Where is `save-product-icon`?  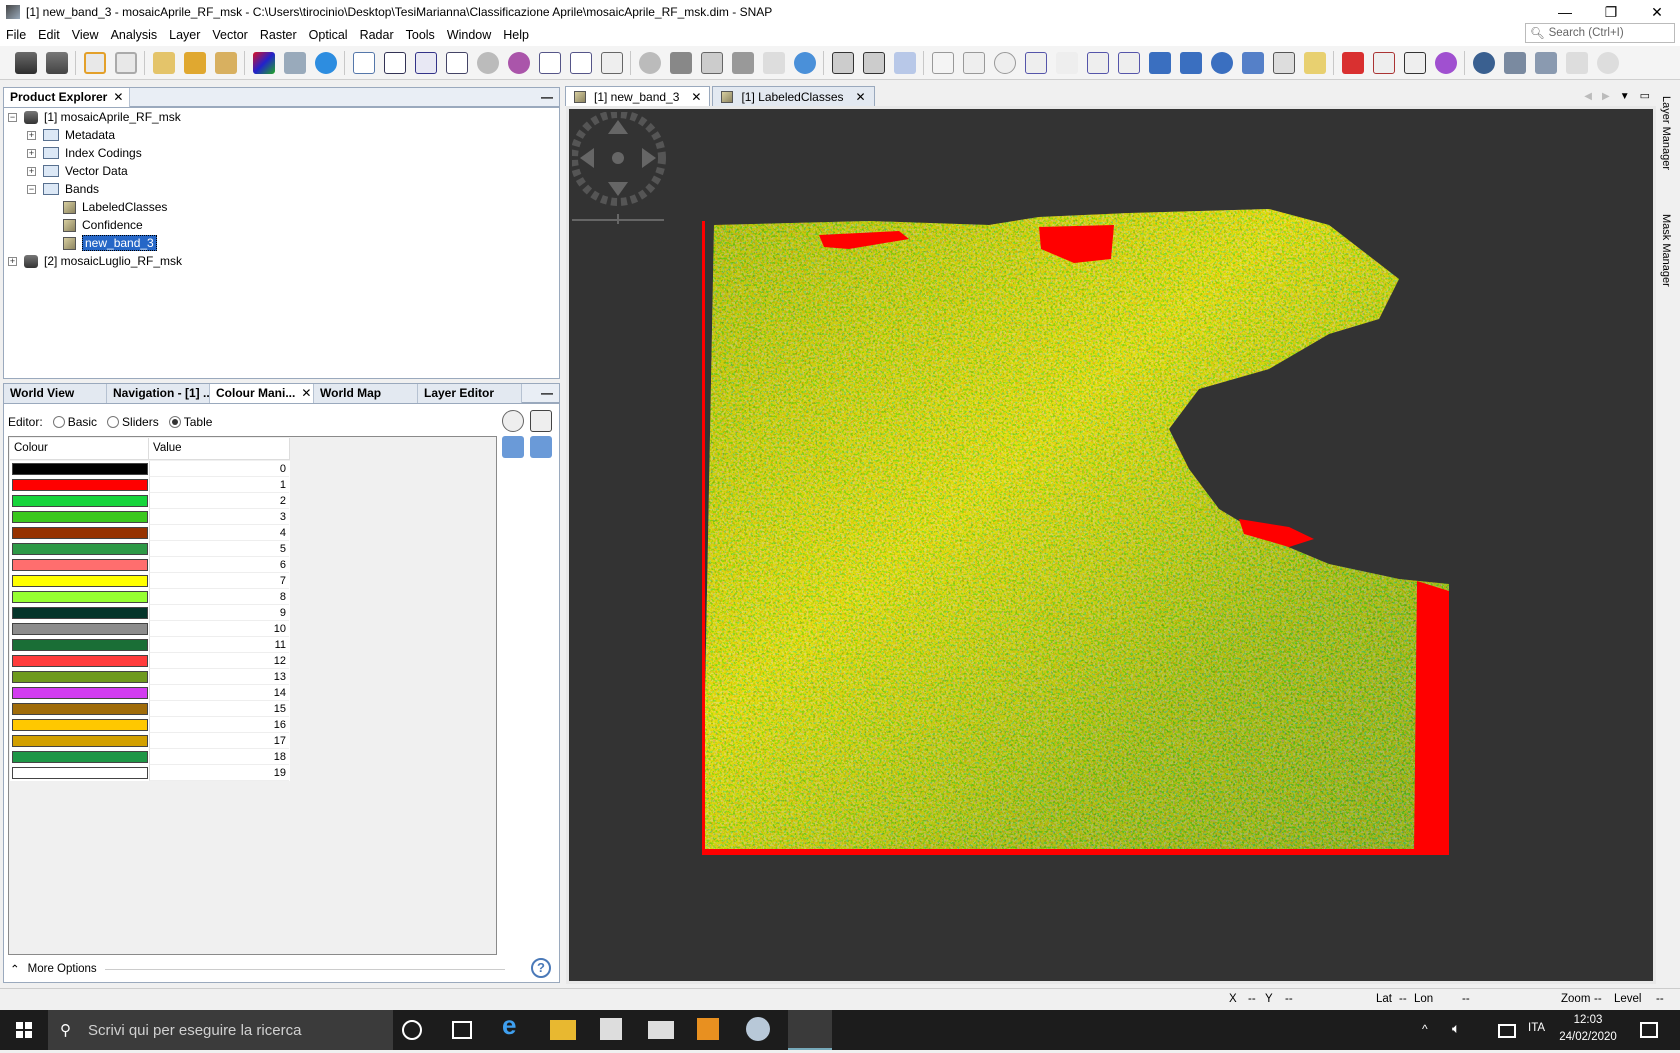 save-product-icon is located at coordinates (57, 62).